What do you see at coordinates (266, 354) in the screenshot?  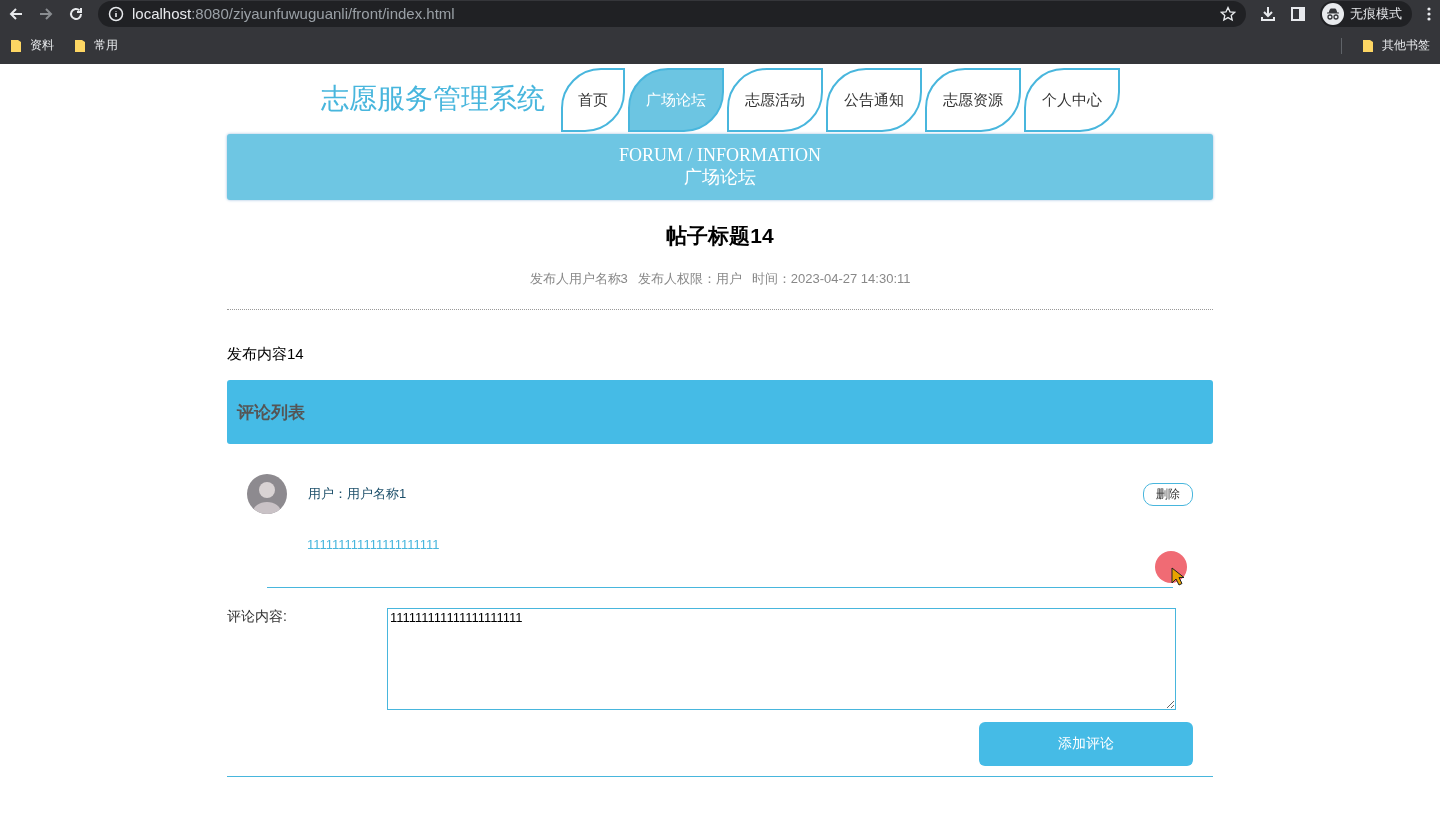 I see `post-content: 发布内容14` at bounding box center [266, 354].